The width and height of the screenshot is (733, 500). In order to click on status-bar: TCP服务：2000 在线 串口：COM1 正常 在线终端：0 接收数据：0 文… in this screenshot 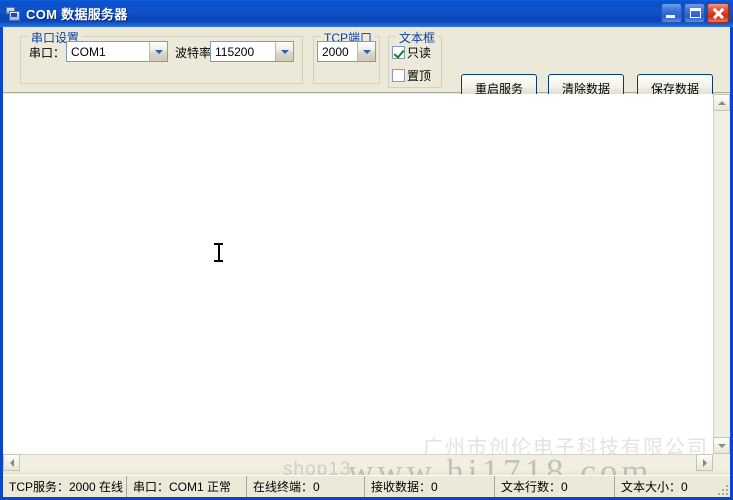, I will do `click(366, 486)`.